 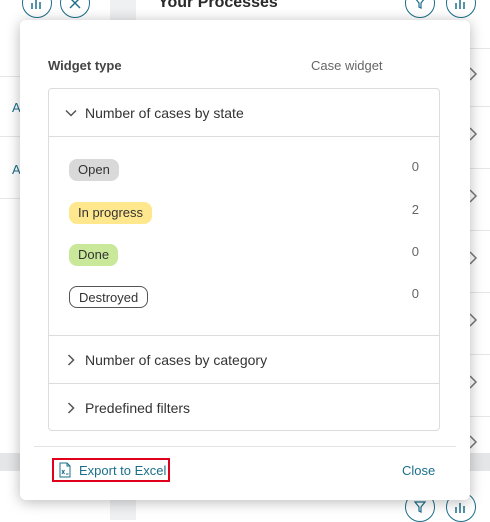 I want to click on widget-type-label: Widget type, so click(x=85, y=65).